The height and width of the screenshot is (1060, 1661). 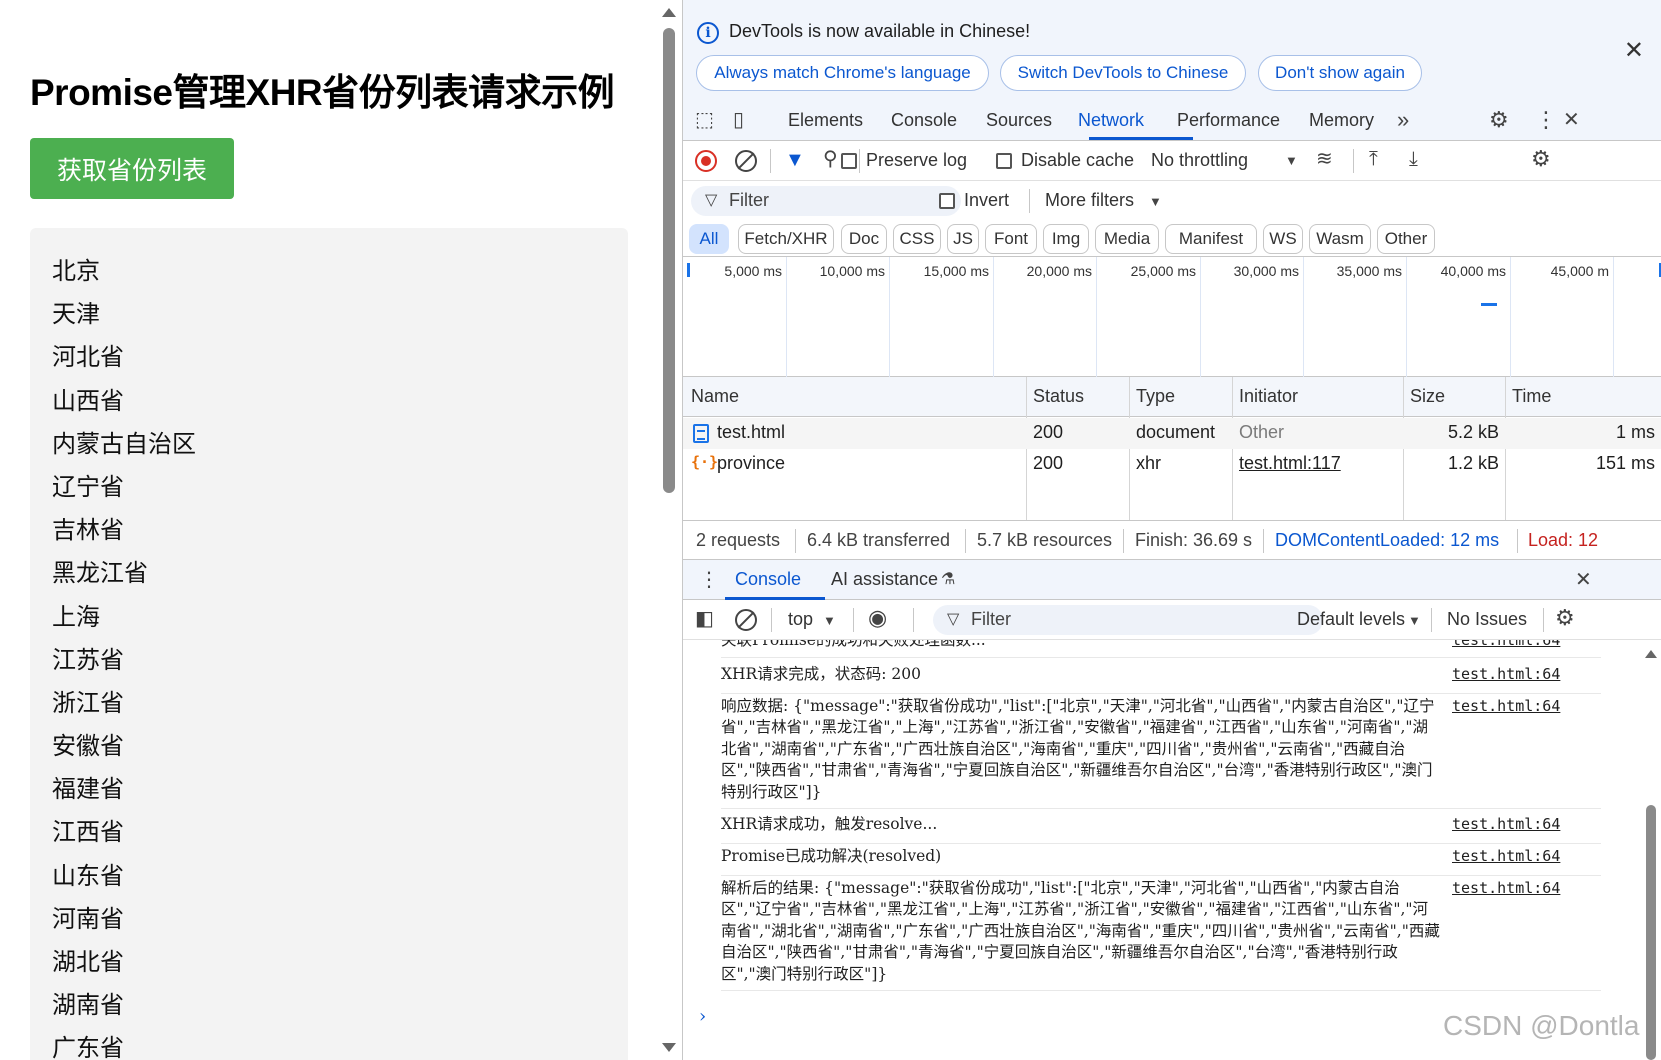 I want to click on issues-counter: No Issues, so click(x=1487, y=619).